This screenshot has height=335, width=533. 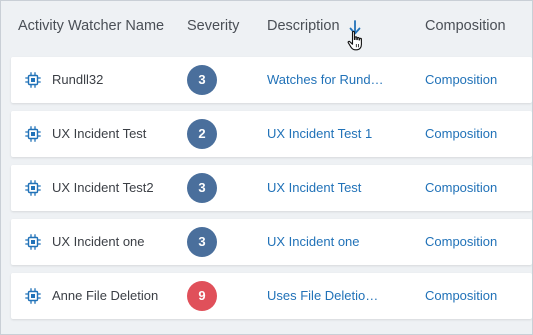 I want to click on severity-badge: 2, so click(x=202, y=134).